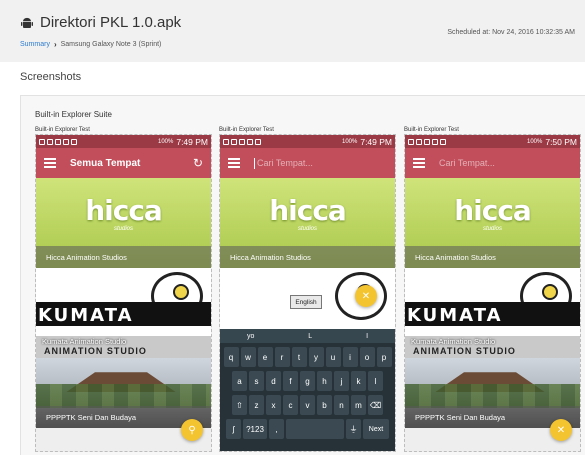  Describe the element at coordinates (290, 381) in the screenshot. I see `key: f` at that location.